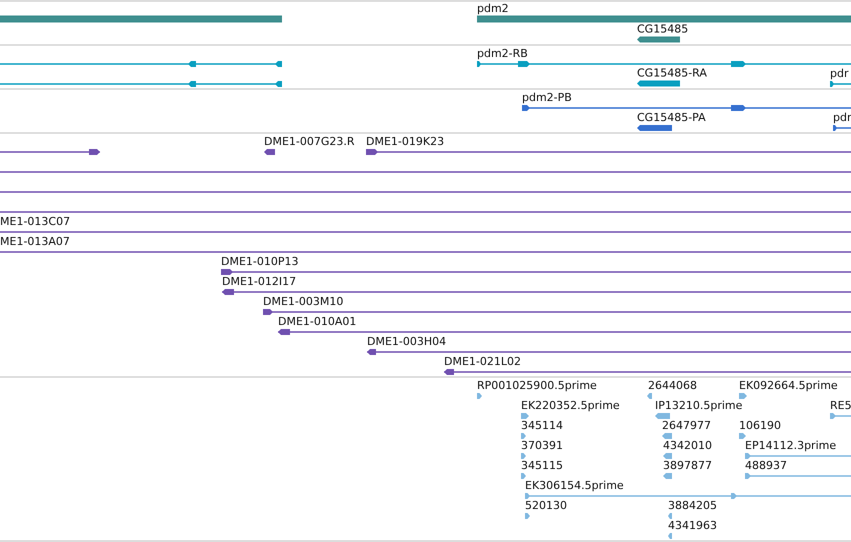 The height and width of the screenshot is (542, 851). I want to click on feature-label: CG15485-RA, so click(672, 73).